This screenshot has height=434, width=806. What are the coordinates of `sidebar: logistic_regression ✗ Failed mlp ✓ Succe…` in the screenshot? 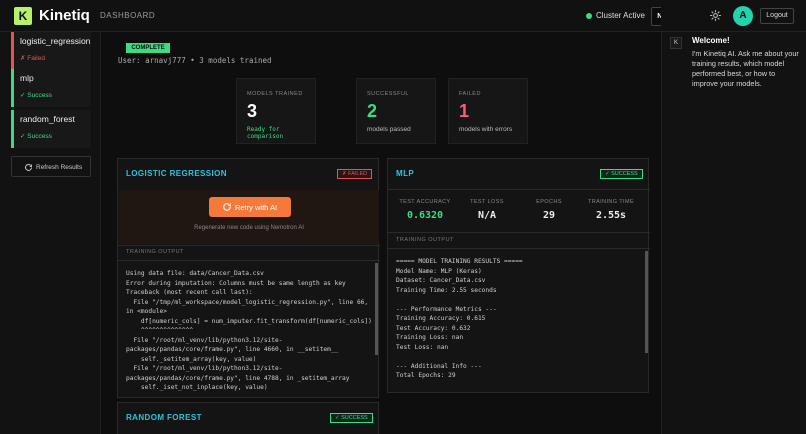 It's located at (50, 233).